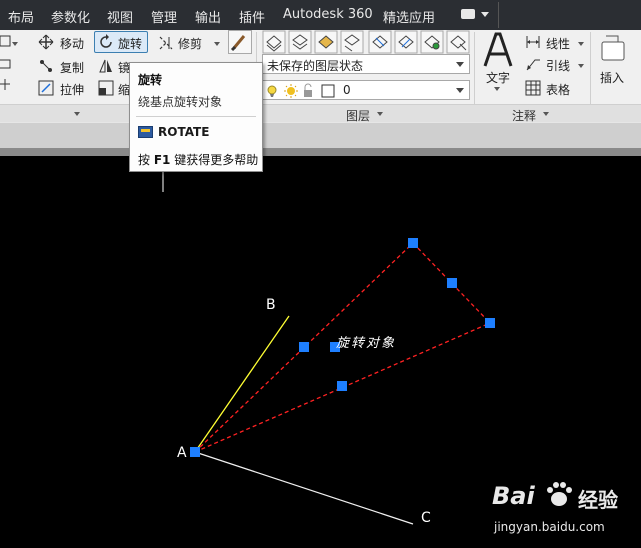  What do you see at coordinates (105, 66) in the screenshot?
I see `mirror-icon` at bounding box center [105, 66].